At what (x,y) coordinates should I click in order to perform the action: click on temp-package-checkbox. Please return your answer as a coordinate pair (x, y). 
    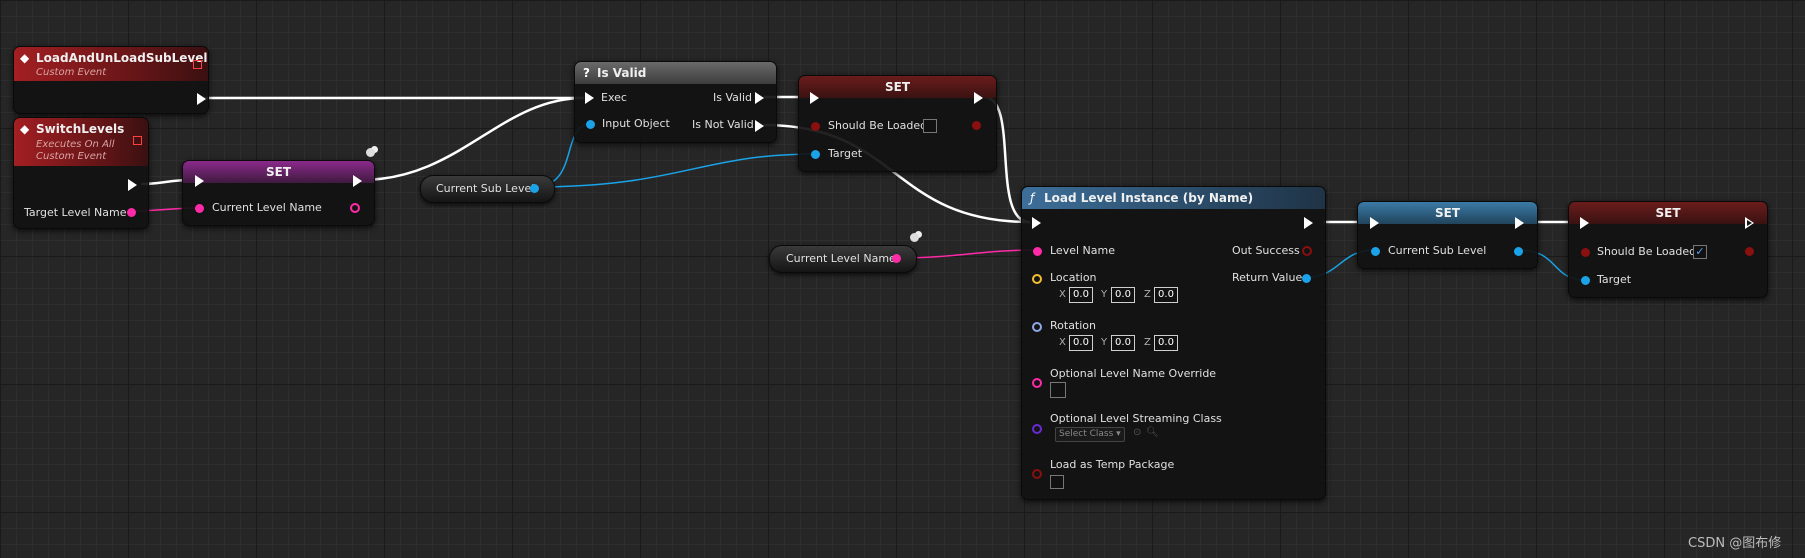
    Looking at the image, I should click on (1057, 482).